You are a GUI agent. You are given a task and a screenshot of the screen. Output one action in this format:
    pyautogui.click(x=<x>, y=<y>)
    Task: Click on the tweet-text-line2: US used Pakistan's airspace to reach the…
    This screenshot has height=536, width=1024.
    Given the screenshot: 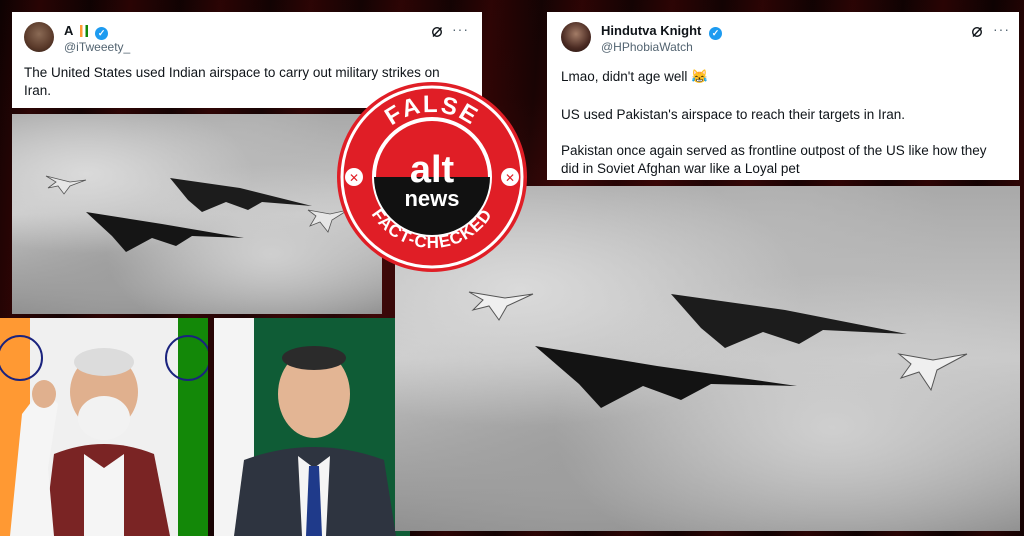 What is the action you would take?
    pyautogui.click(x=733, y=114)
    